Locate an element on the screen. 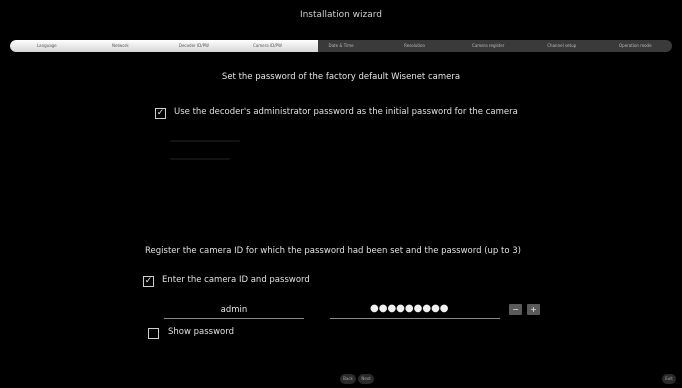 This screenshot has width=682, height=388. step-camera-id-pw: Camera ID/PW is located at coordinates (268, 46).